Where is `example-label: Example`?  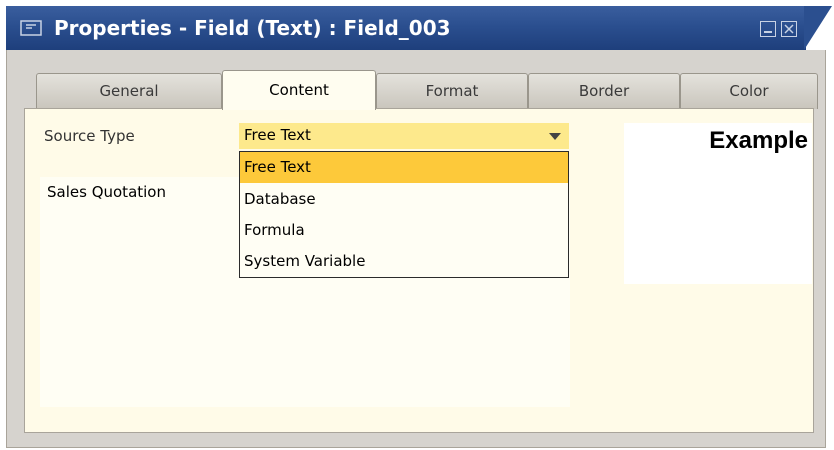 example-label: Example is located at coordinates (758, 140).